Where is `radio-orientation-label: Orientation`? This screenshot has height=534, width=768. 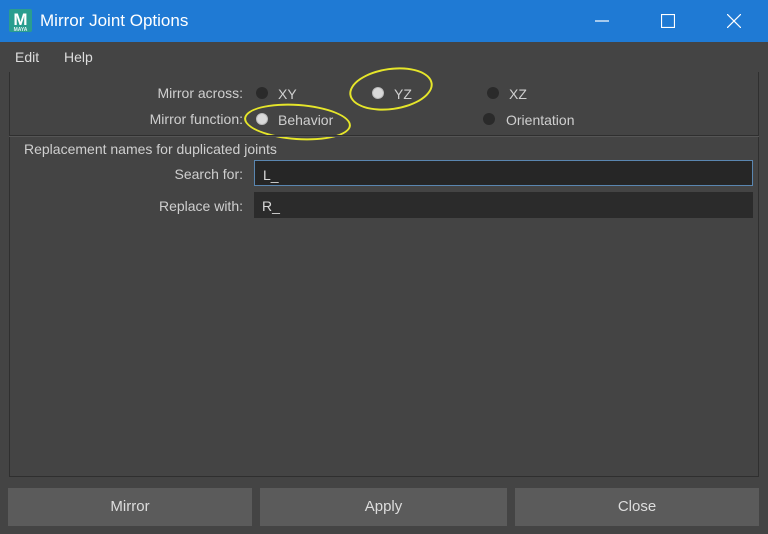
radio-orientation-label: Orientation is located at coordinates (540, 120).